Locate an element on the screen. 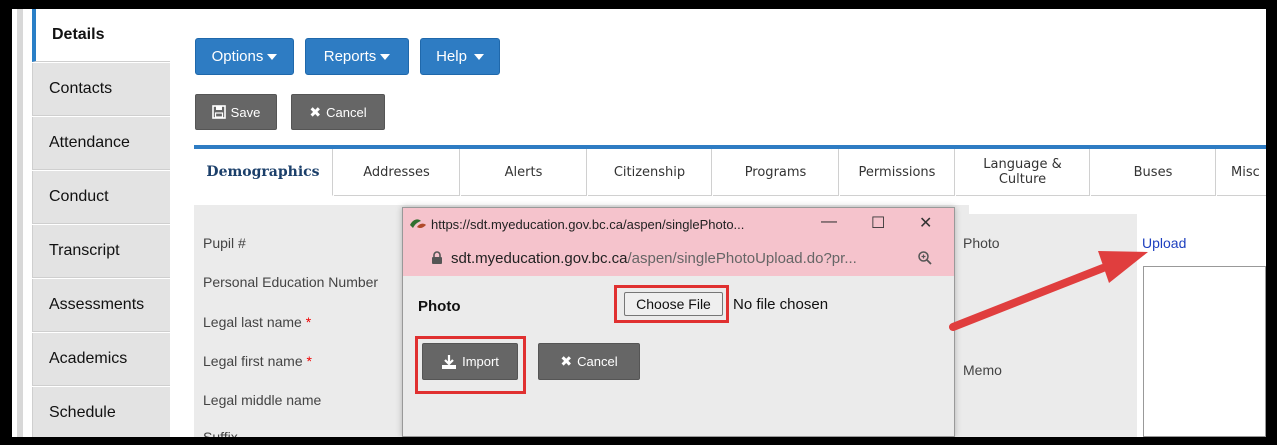 Image resolution: width=1277 pixels, height=445 pixels. tab-label: Buses is located at coordinates (1153, 172).